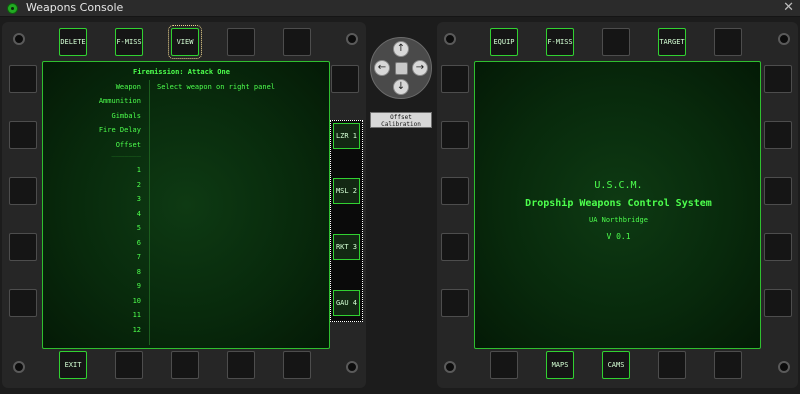 The height and width of the screenshot is (394, 800). Describe the element at coordinates (346, 191) in the screenshot. I see `msl-2-button: MSL 2` at that location.